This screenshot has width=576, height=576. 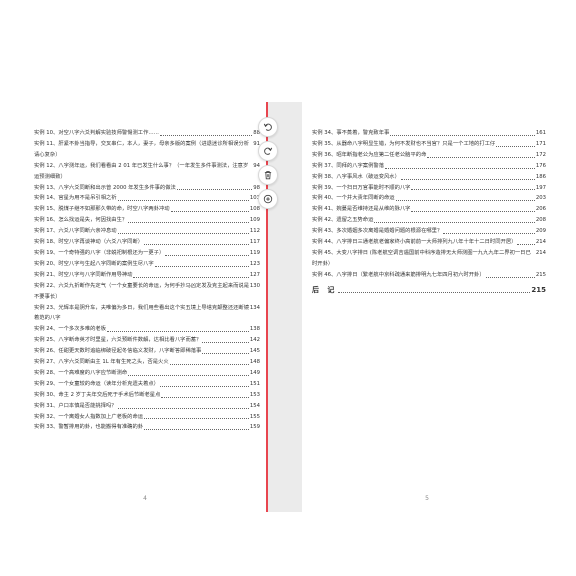 I want to click on toc-entry-title: 实例 14、官星为用不是吊引相之祈, so click(x=75, y=198).